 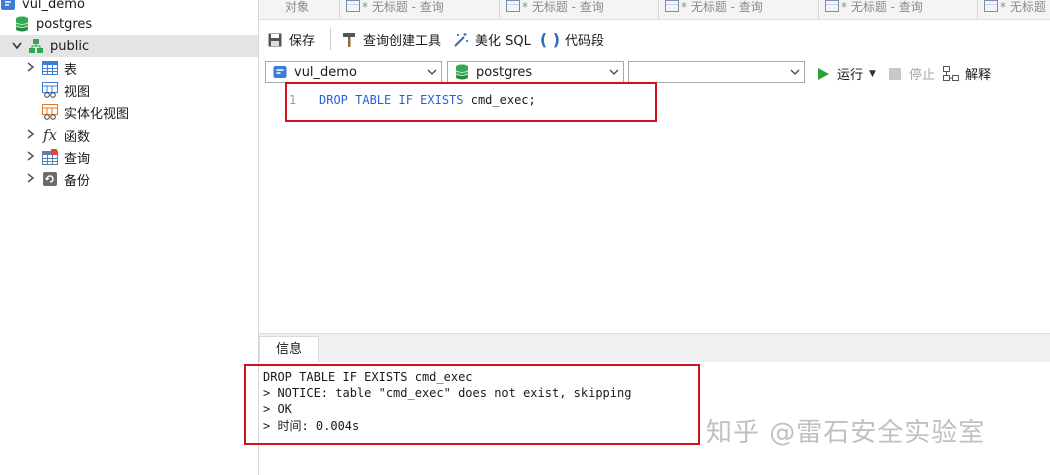 I want to click on result-tab-bar: 信息, so click(x=654, y=348).